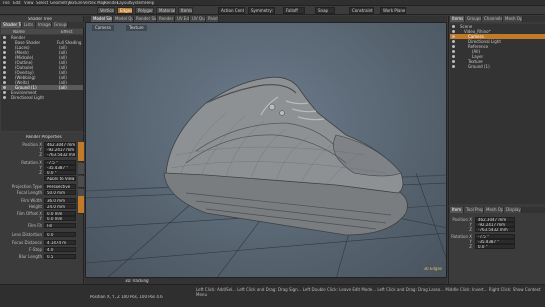 The height and width of the screenshot is (307, 545). What do you see at coordinates (81, 182) in the screenshot?
I see `side-tab-camera` at bounding box center [81, 182].